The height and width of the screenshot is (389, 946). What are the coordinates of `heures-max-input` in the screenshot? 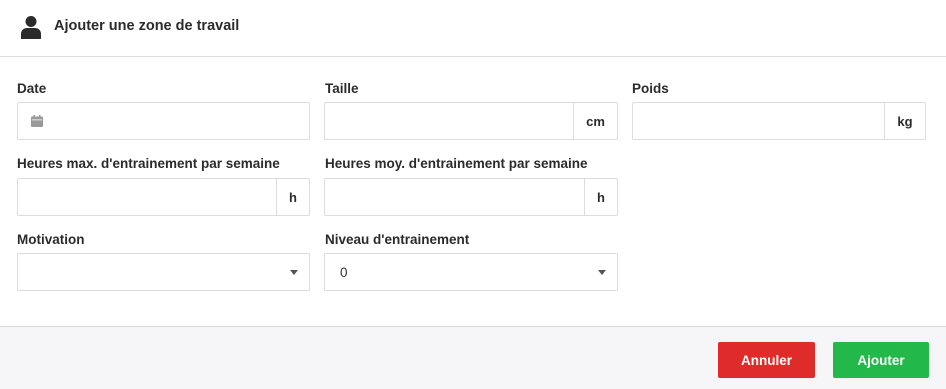 It's located at (147, 197).